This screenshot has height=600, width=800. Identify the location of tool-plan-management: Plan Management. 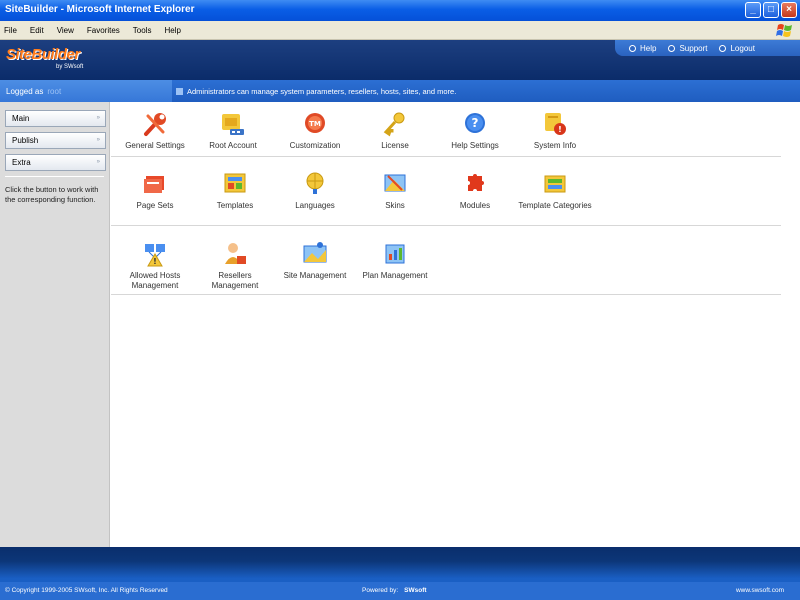
(395, 260).